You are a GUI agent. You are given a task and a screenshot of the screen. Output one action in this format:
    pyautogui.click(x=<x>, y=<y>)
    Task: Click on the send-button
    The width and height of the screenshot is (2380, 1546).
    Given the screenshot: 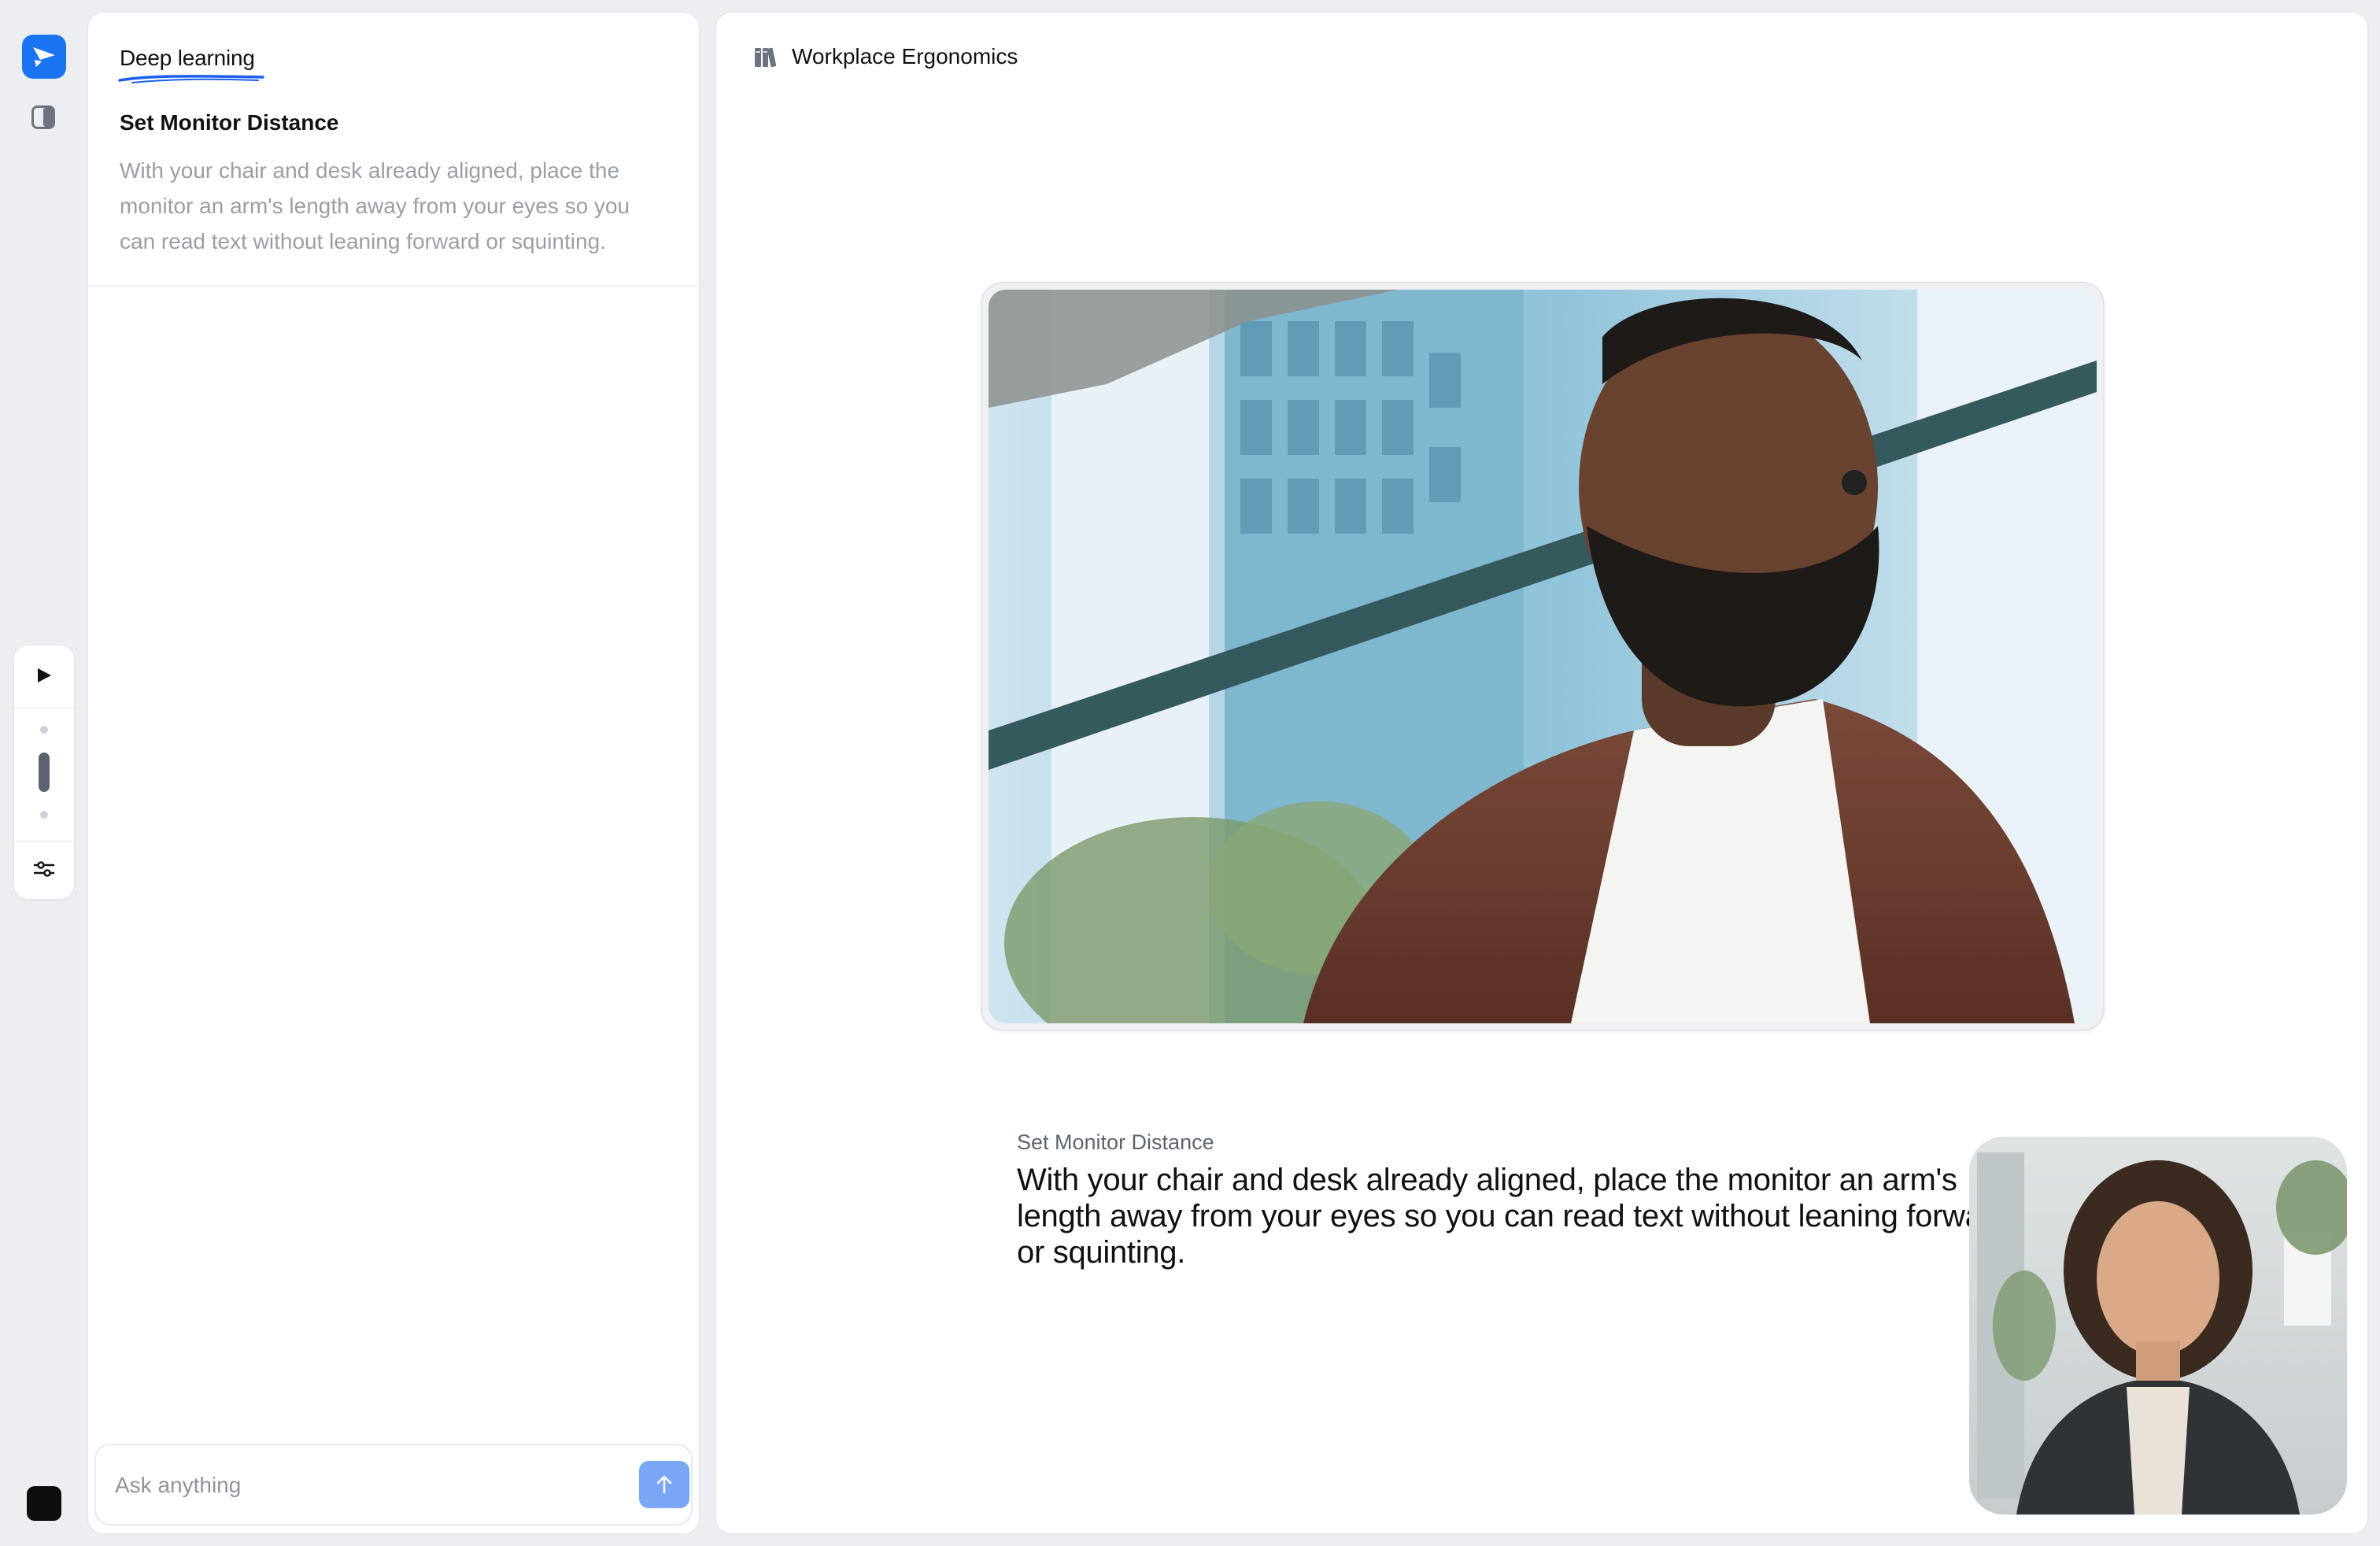 What is the action you would take?
    pyautogui.click(x=664, y=1484)
    